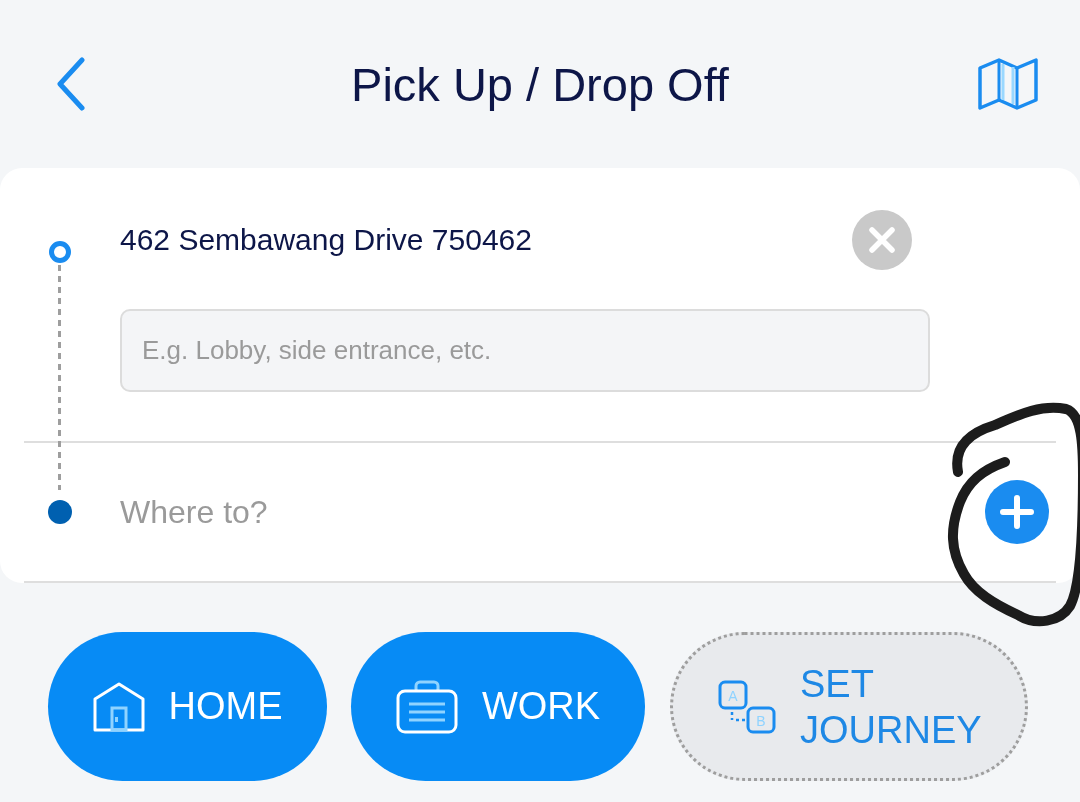  Describe the element at coordinates (118, 706) in the screenshot. I see `house-icon` at that location.